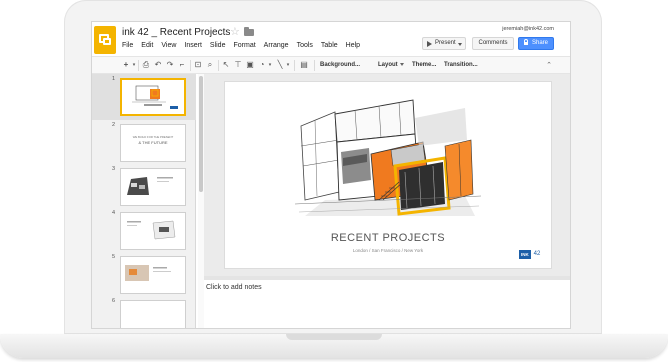 The image size is (668, 362). I want to click on select-cursor-icon: ↖, so click(226, 65).